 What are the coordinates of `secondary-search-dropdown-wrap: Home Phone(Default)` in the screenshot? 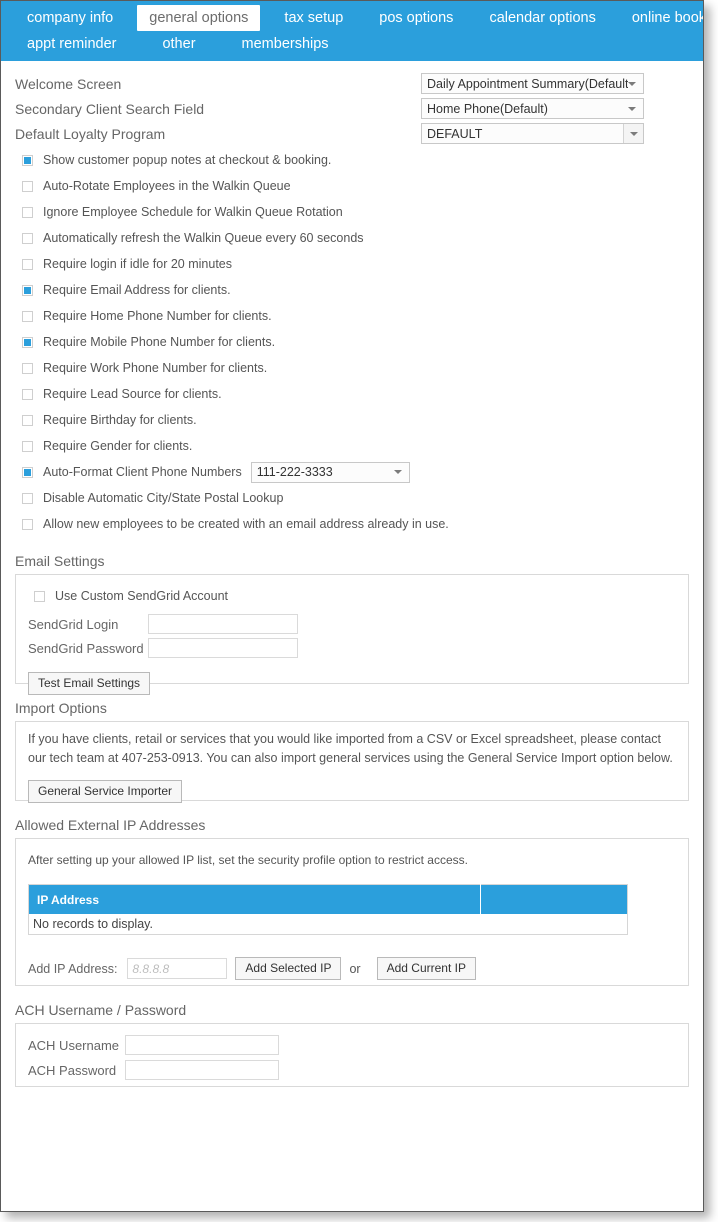 It's located at (532, 108).